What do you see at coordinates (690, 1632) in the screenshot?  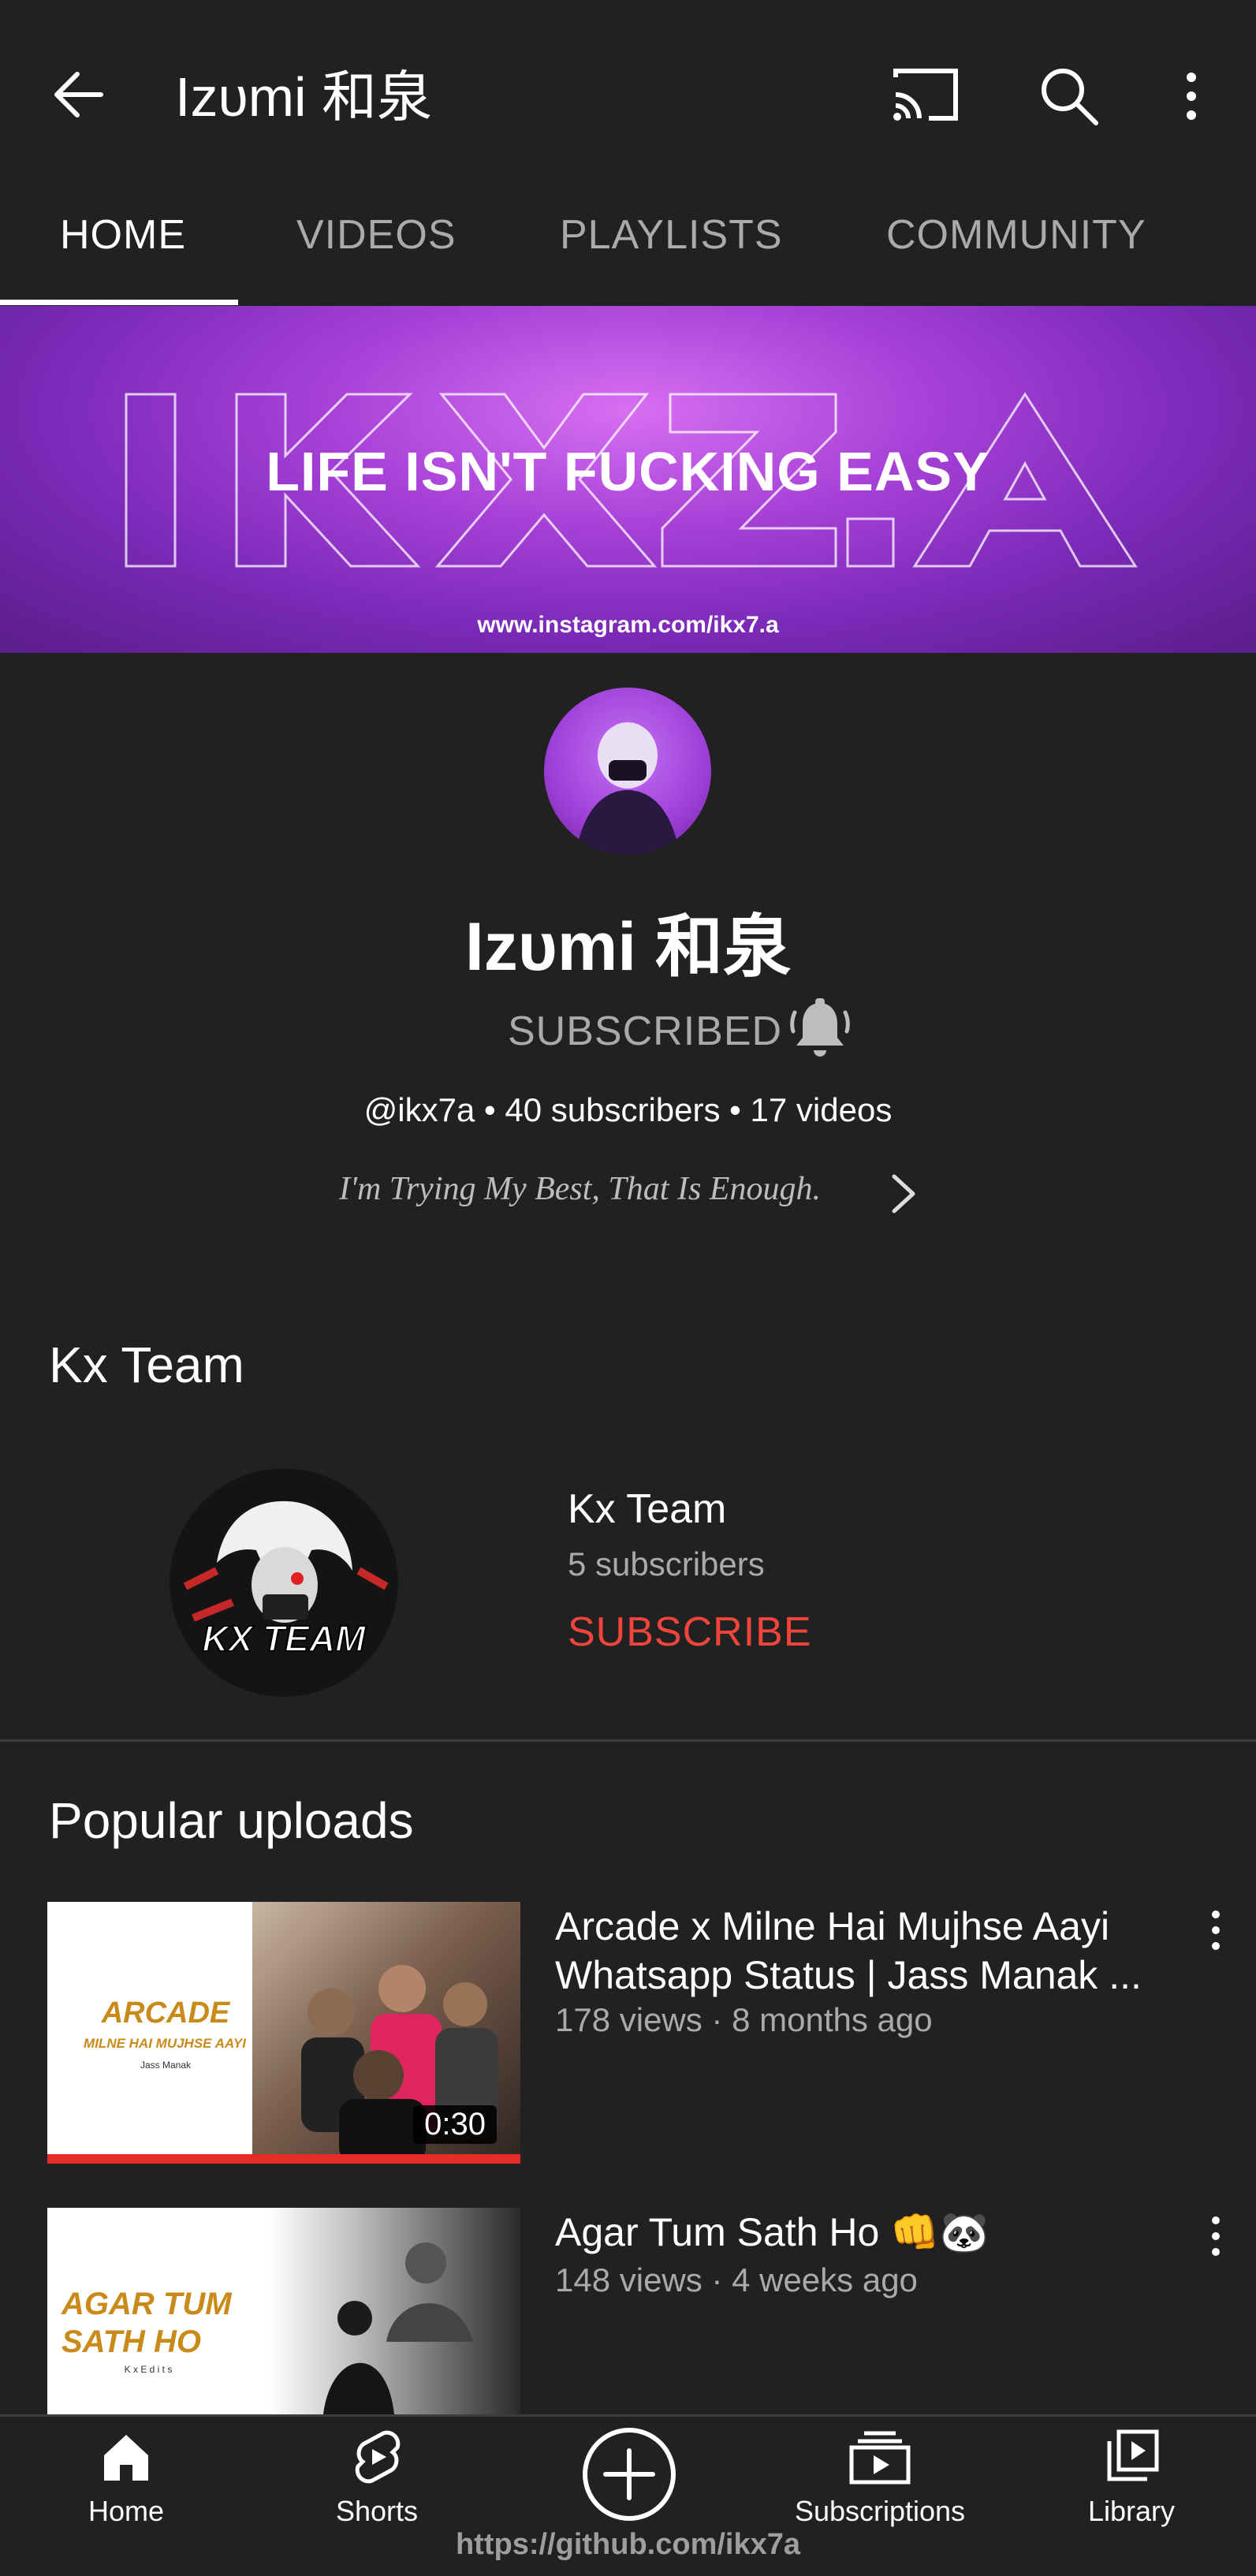 I see `subscribe-button: SUBSCRIBE` at bounding box center [690, 1632].